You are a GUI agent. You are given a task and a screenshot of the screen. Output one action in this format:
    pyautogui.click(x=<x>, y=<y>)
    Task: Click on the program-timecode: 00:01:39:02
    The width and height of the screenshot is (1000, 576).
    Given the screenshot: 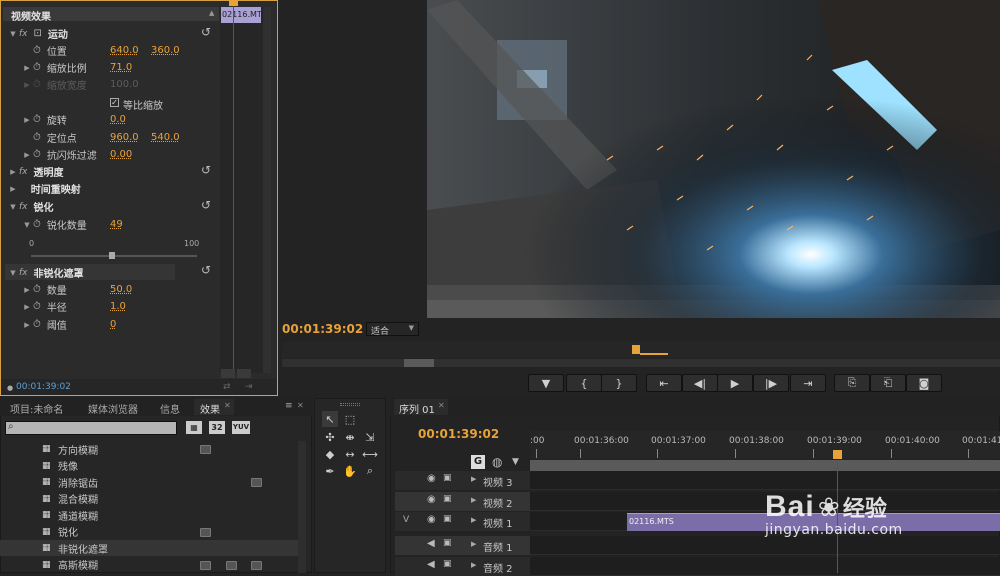 What is the action you would take?
    pyautogui.click(x=322, y=329)
    